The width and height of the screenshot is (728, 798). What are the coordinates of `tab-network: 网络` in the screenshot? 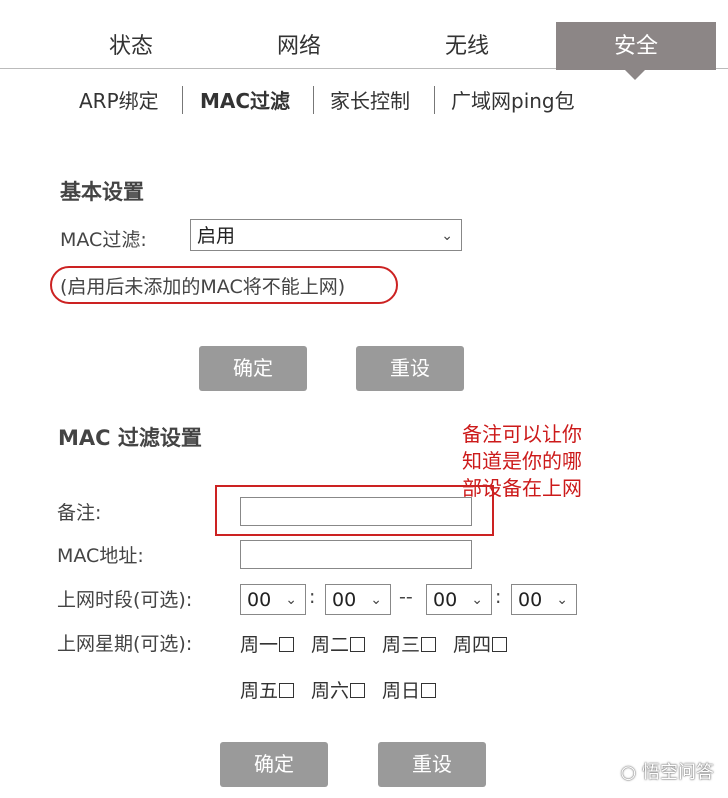 It's located at (299, 46).